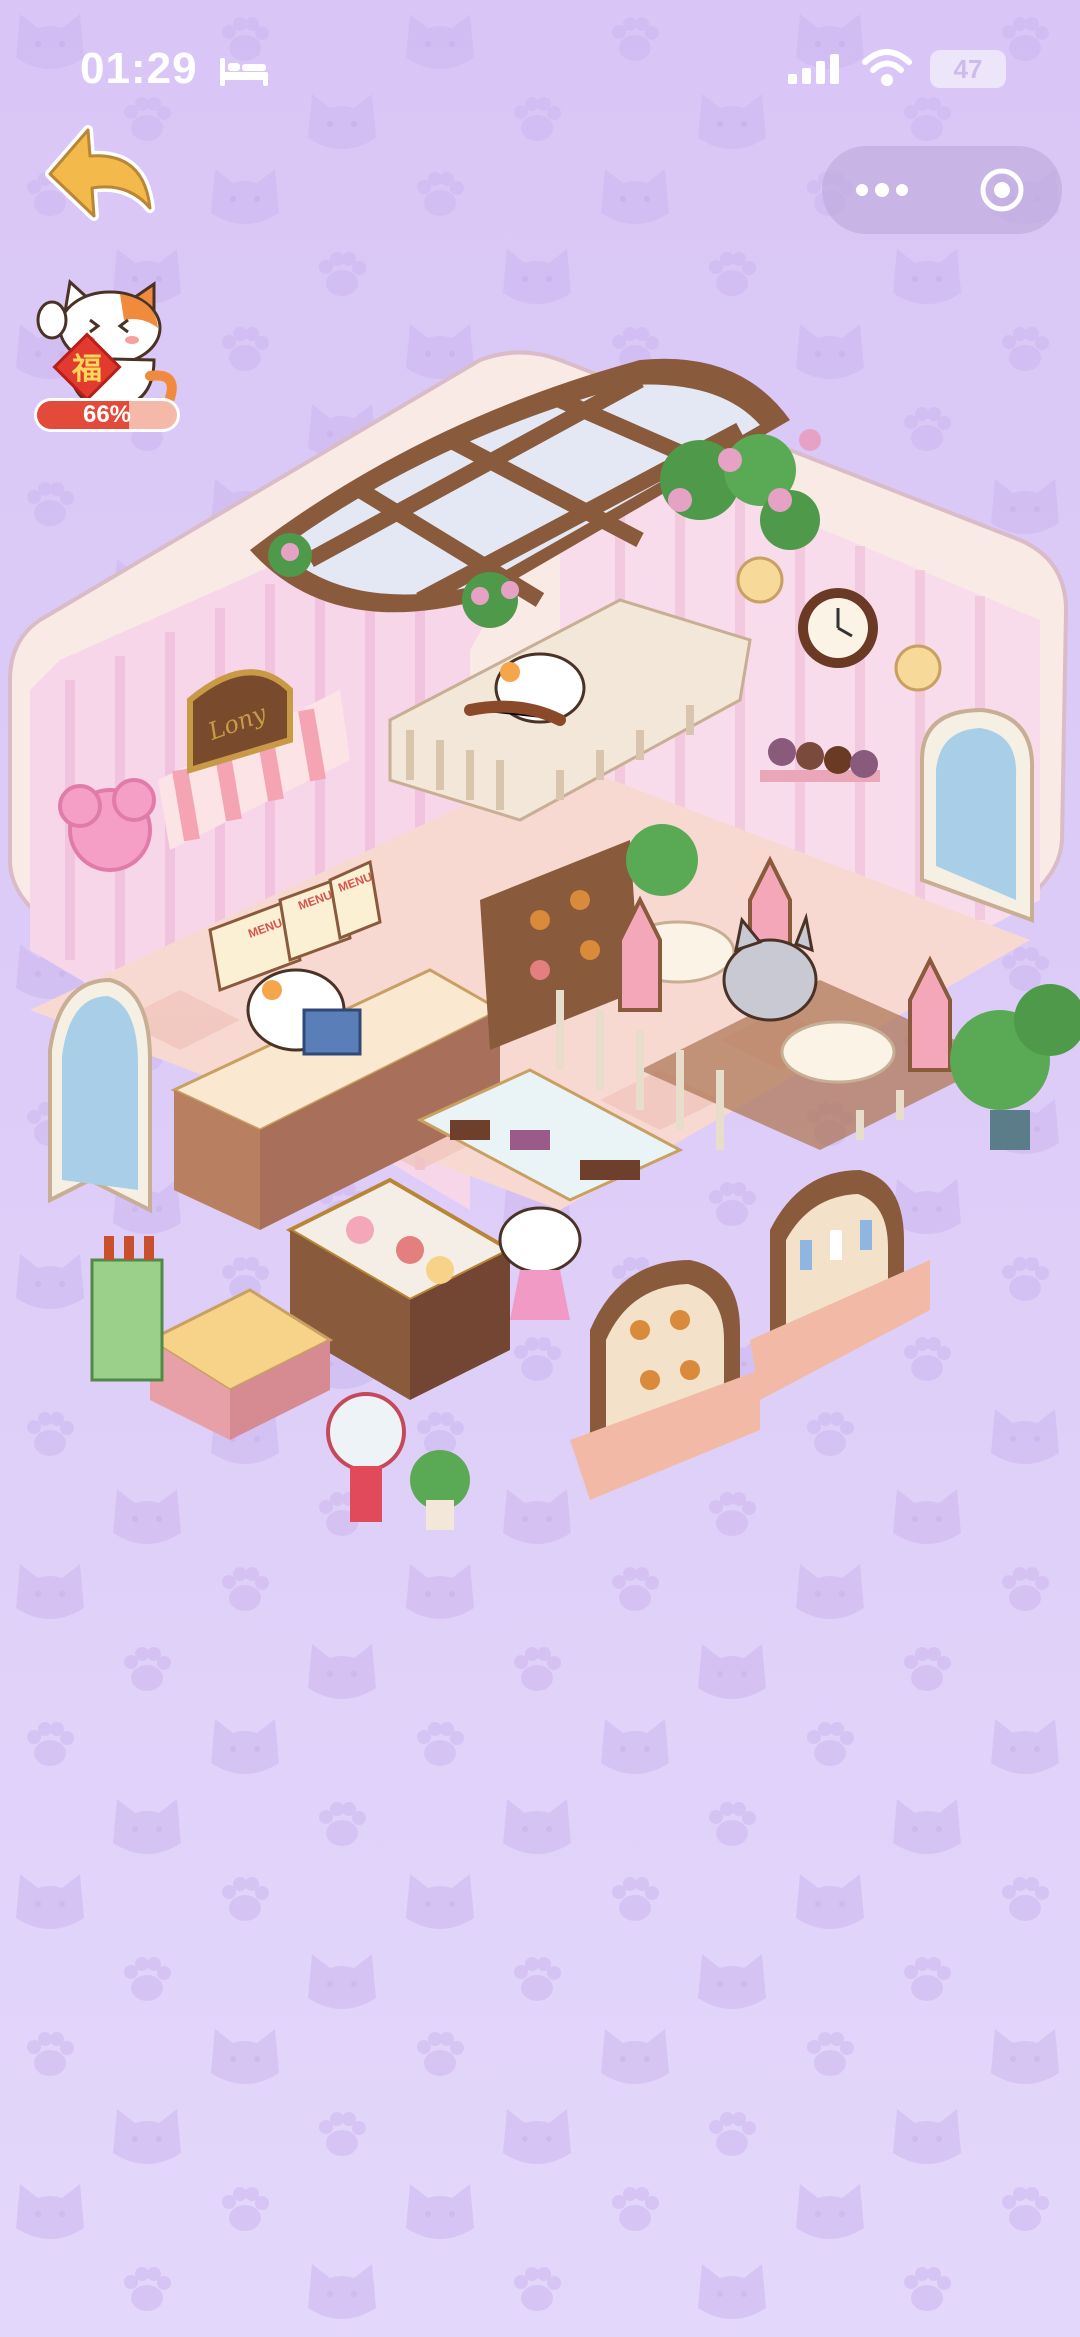 The image size is (1080, 2337). Describe the element at coordinates (540, 1263) in the screenshot. I see `baker-cat` at that location.